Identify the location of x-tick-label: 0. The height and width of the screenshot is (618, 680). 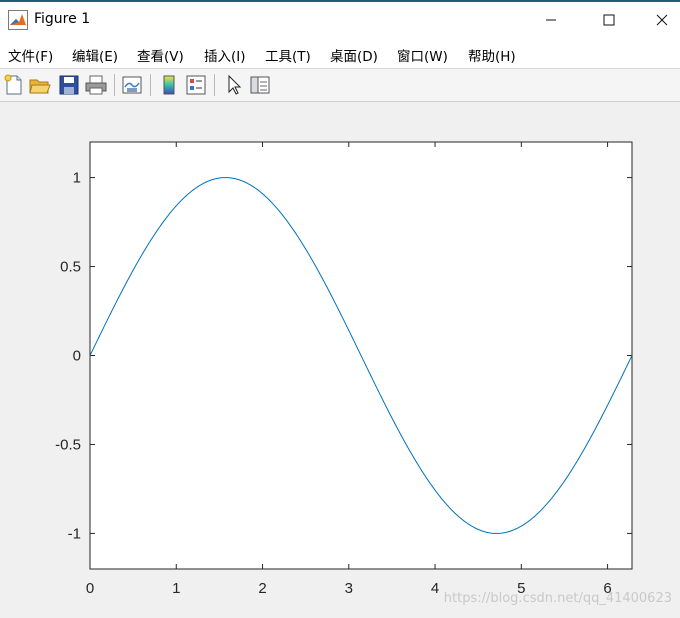
(90, 588).